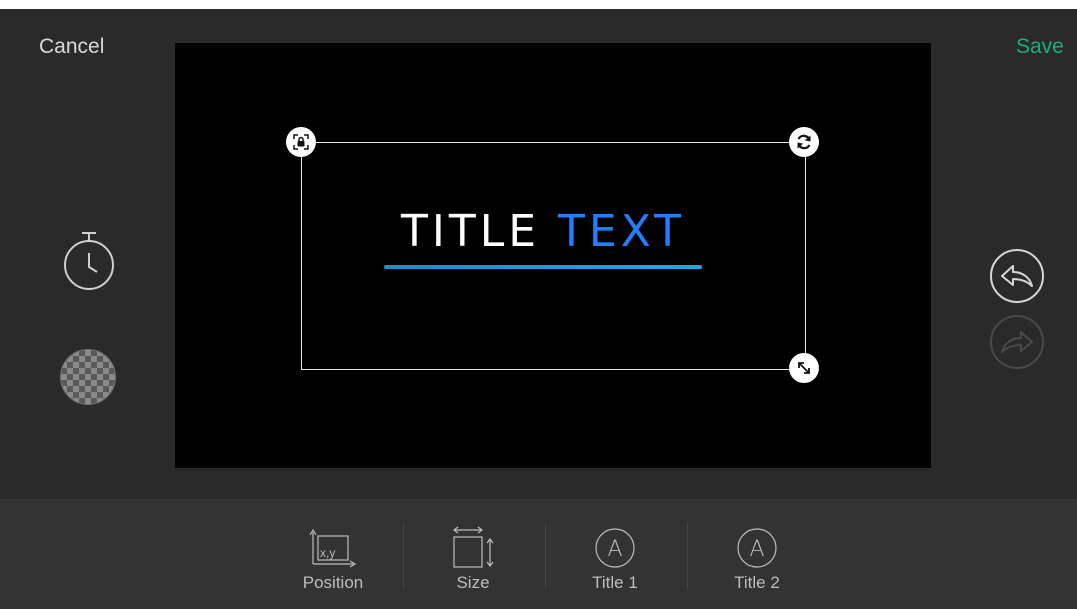 Image resolution: width=1077 pixels, height=609 pixels. Describe the element at coordinates (1040, 47) in the screenshot. I see `save-button: Save` at that location.